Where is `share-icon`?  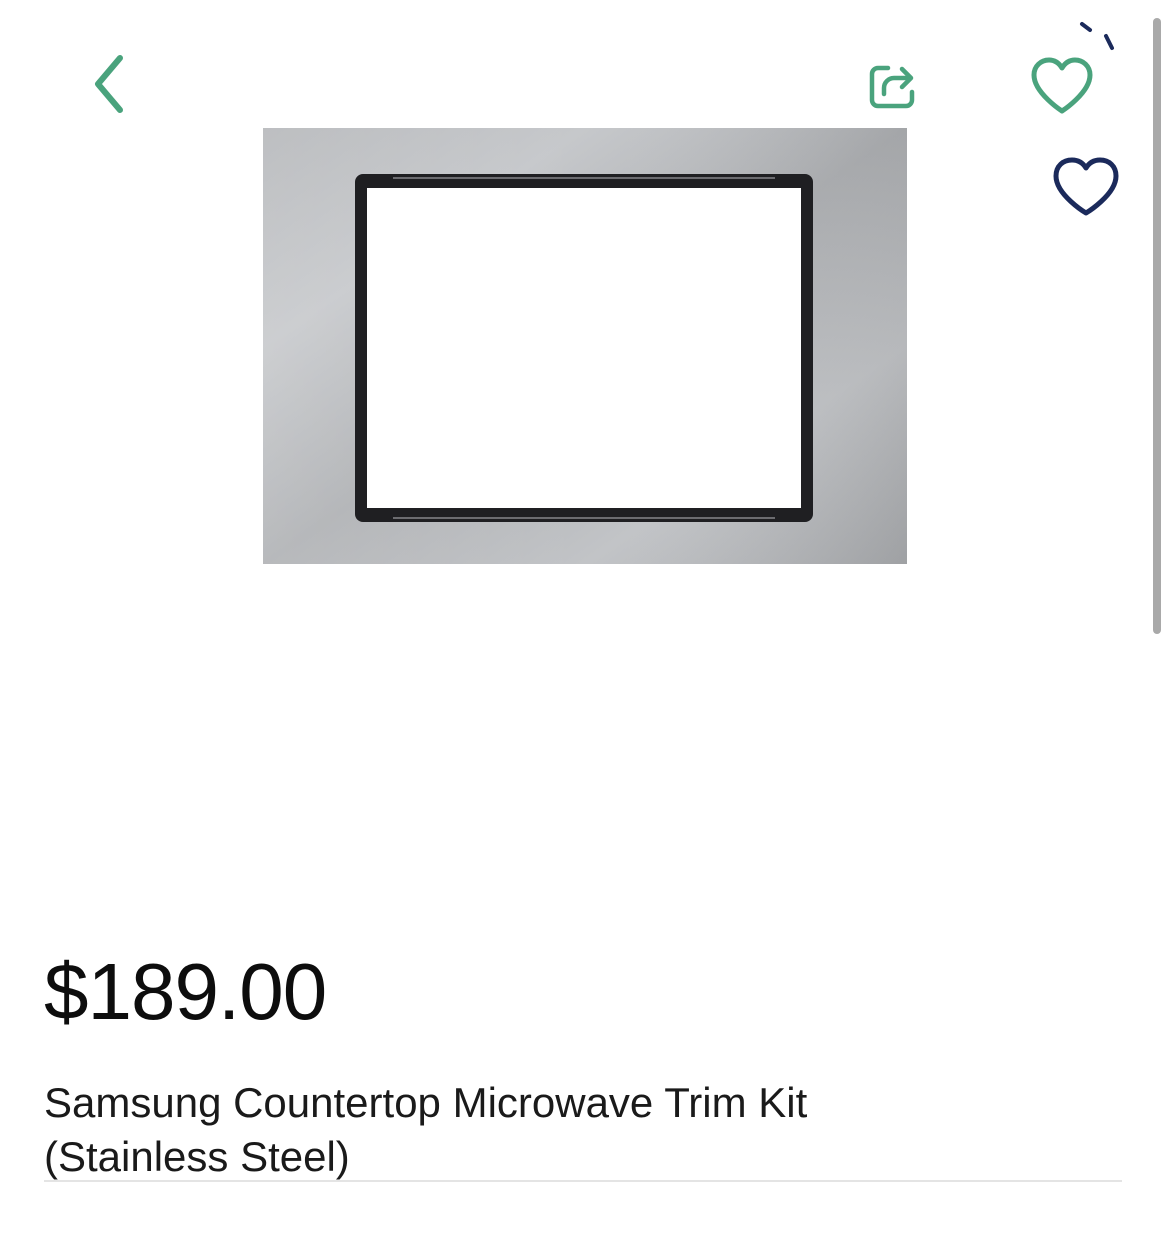
share-icon is located at coordinates (892, 87).